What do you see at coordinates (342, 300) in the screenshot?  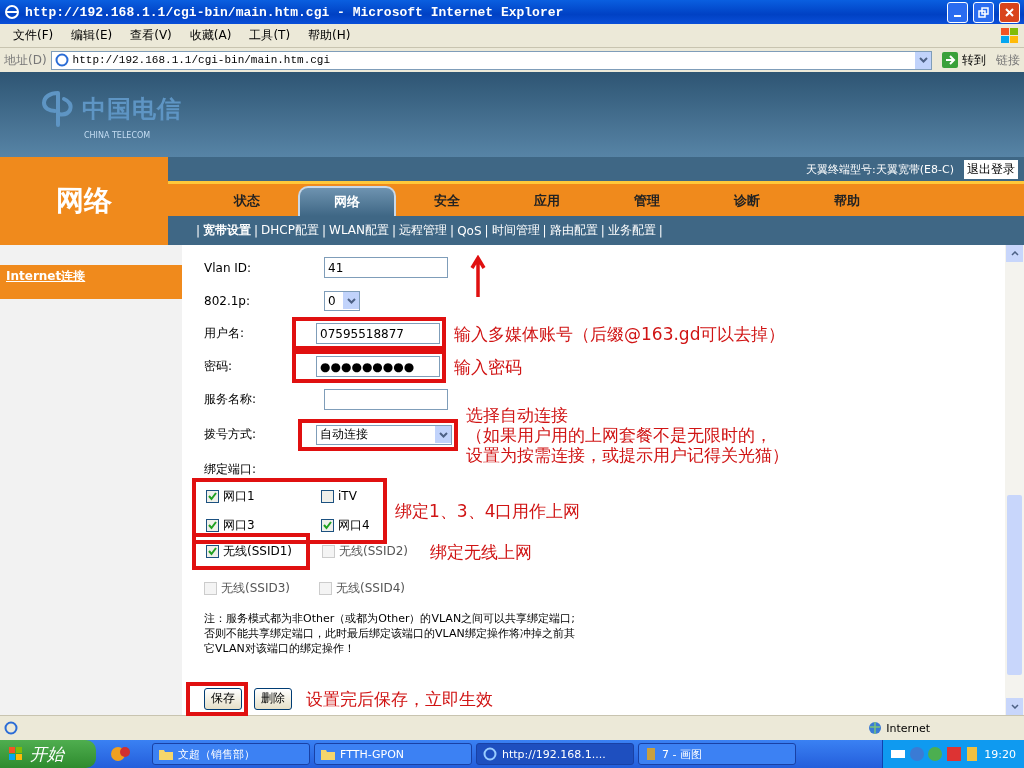 I see `dropdown: 0` at bounding box center [342, 300].